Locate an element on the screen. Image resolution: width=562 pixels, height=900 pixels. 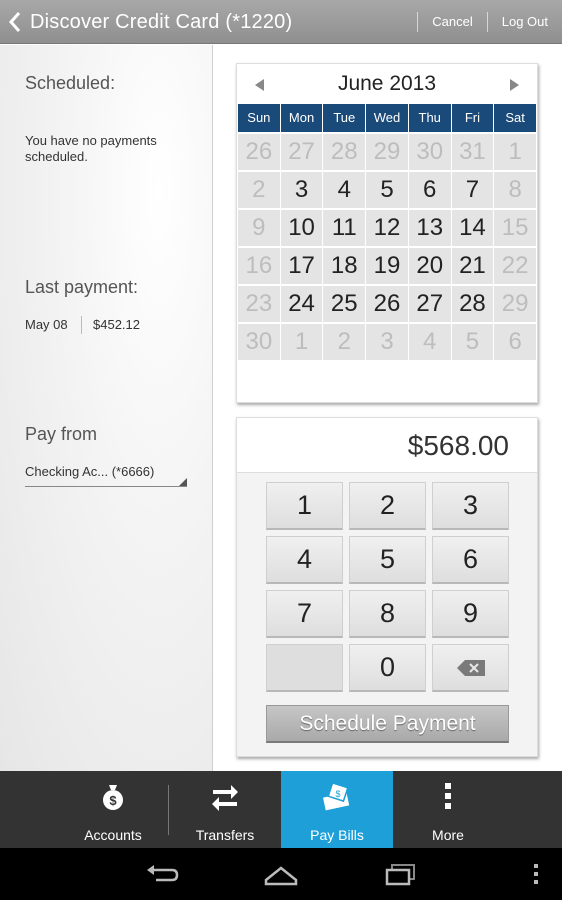
calendar-day: 18 is located at coordinates (344, 266).